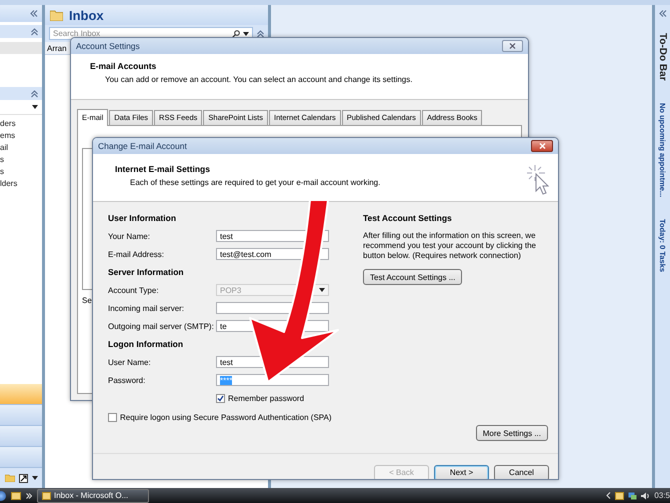  I want to click on dialog-button: Cancel, so click(521, 471).